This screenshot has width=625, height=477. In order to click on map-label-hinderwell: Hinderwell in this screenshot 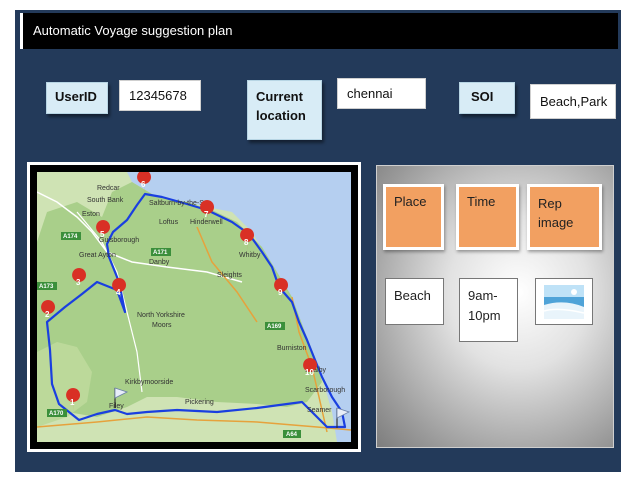, I will do `click(206, 222)`.